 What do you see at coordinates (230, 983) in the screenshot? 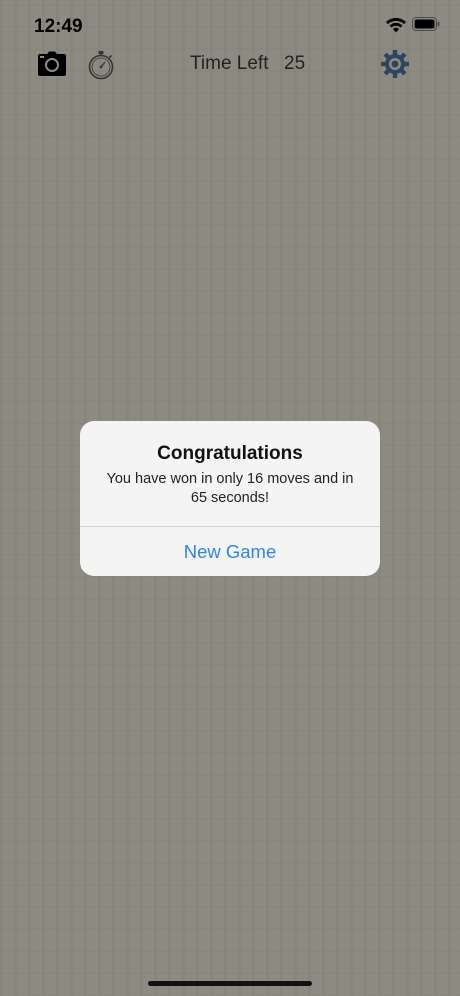
I see `home-indicator` at bounding box center [230, 983].